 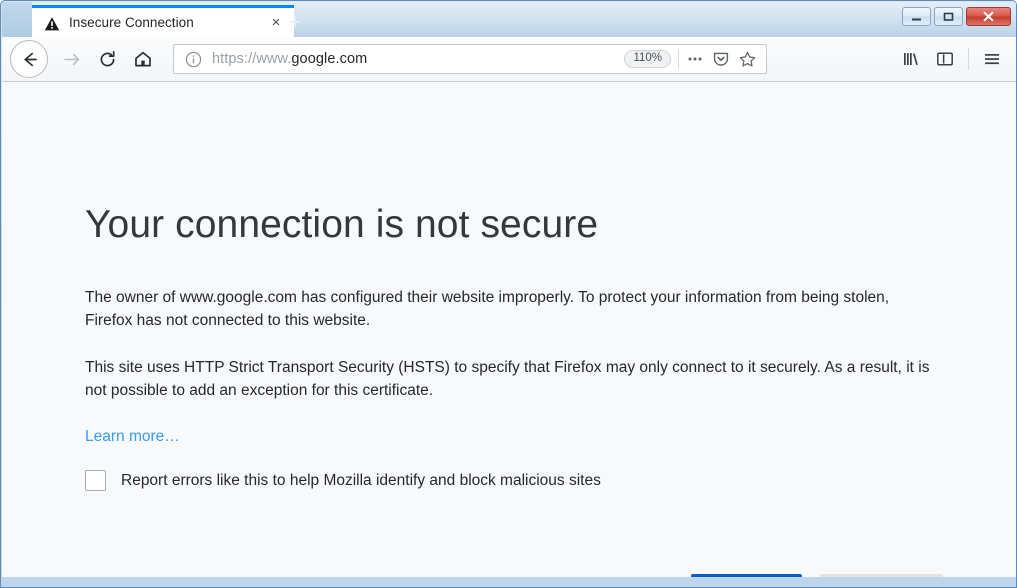 I want to click on back-arrow-icon, so click(x=30, y=59).